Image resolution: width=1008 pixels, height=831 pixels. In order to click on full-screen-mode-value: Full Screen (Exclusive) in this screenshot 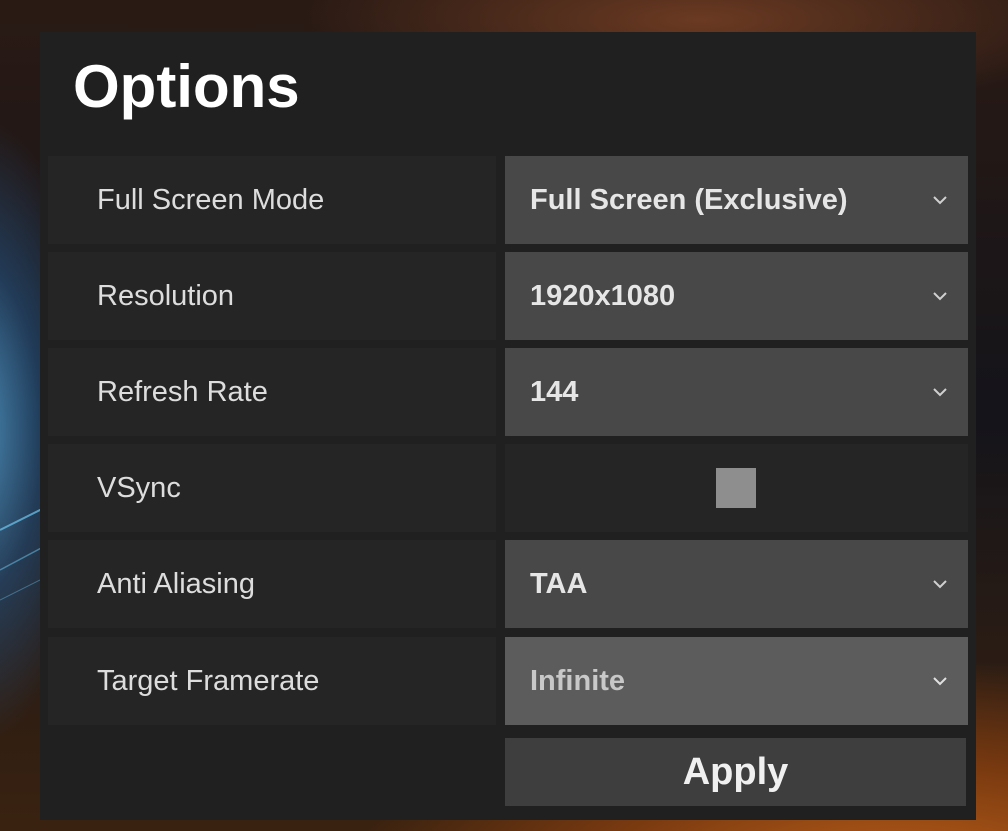, I will do `click(689, 200)`.